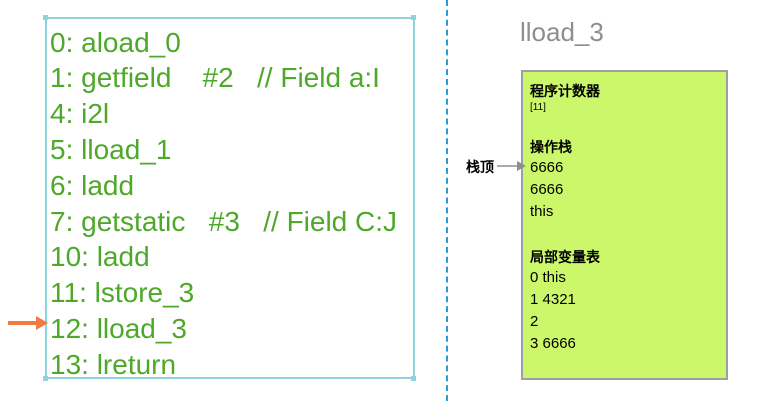  Describe the element at coordinates (551, 147) in the screenshot. I see `operand-stack-heading: 操作栈` at that location.